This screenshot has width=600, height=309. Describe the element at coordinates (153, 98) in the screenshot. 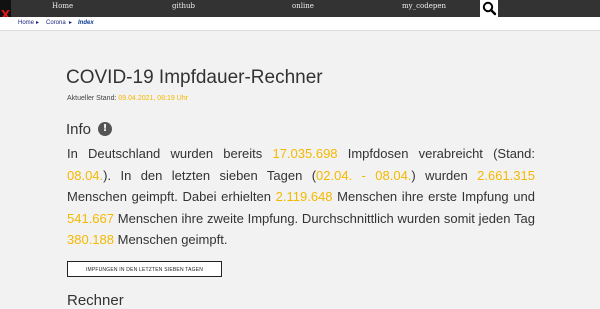

I see `last-updated-value: 09.04.2021, 08:19 Uhr` at that location.